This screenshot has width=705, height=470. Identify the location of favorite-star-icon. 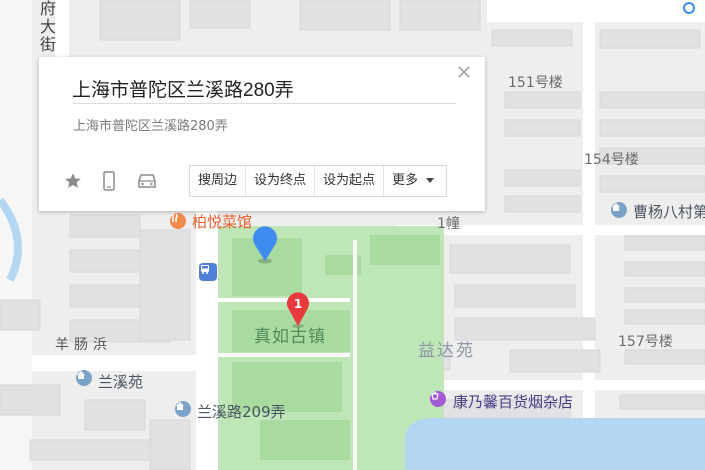
(73, 181).